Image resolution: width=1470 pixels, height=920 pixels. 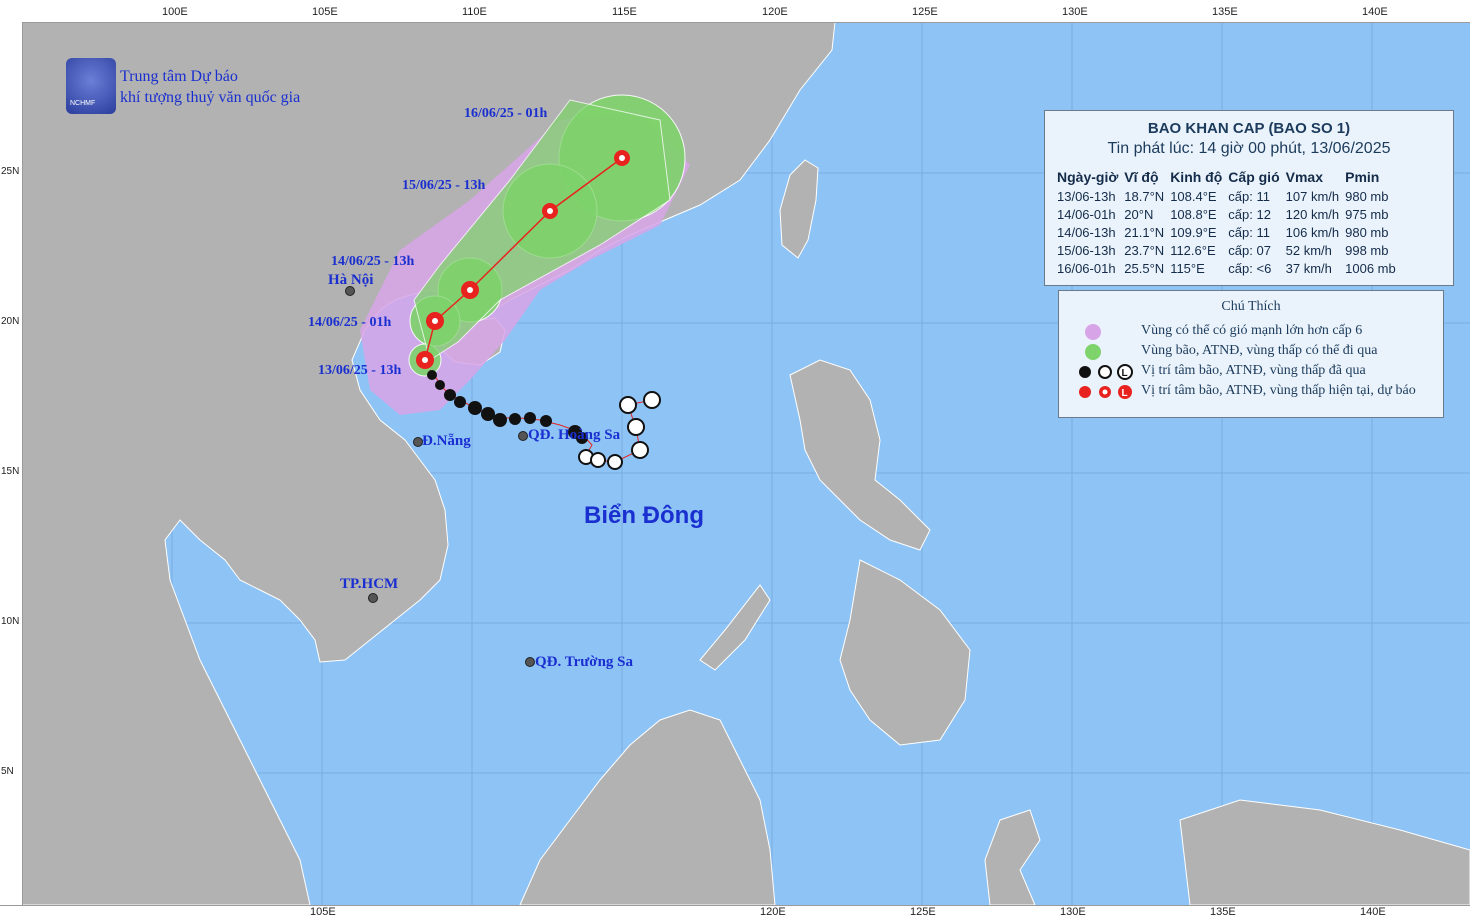 What do you see at coordinates (1249, 214) in the screenshot?
I see `cell: cấp: 12` at bounding box center [1249, 214].